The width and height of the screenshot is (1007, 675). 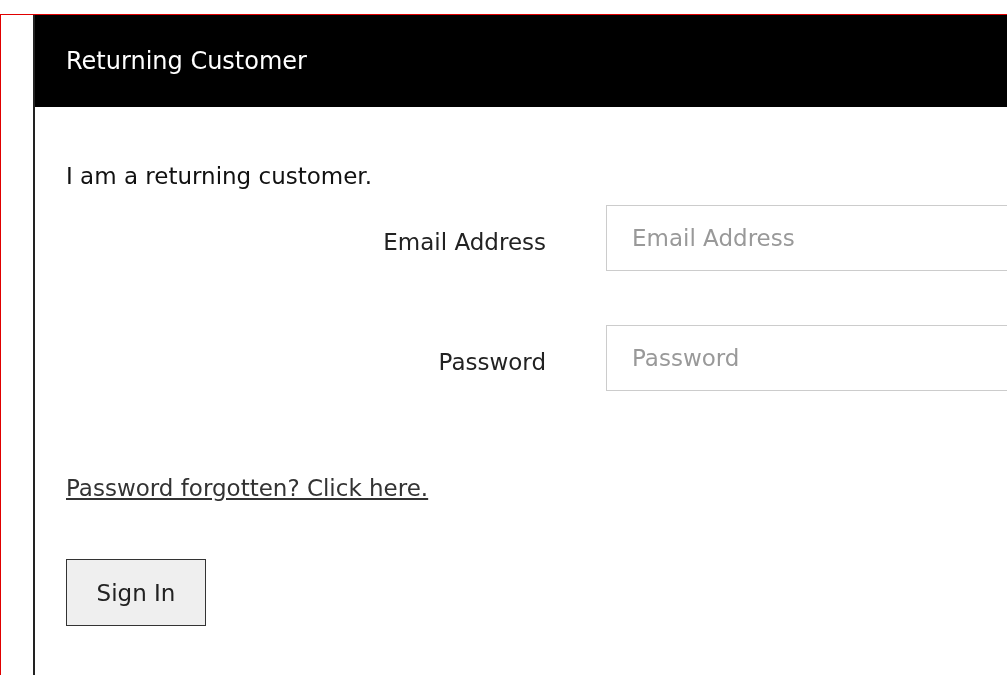 What do you see at coordinates (464, 242) in the screenshot?
I see `field-label: Email Address` at bounding box center [464, 242].